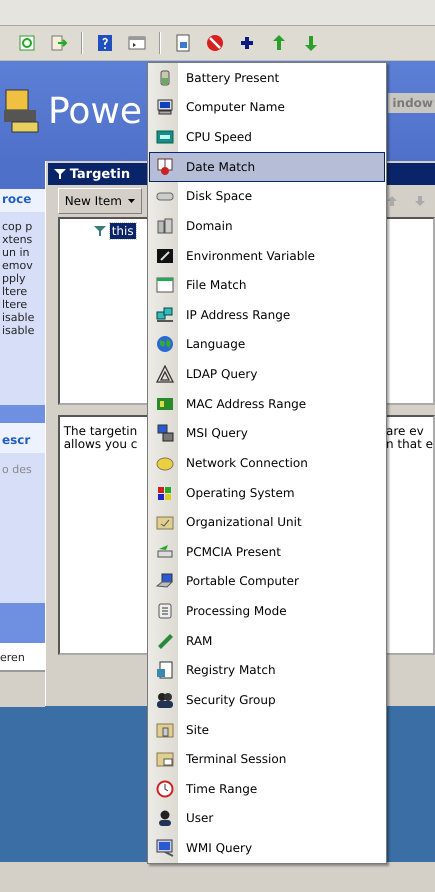  I want to click on menu-item: Network Connection, so click(267, 463).